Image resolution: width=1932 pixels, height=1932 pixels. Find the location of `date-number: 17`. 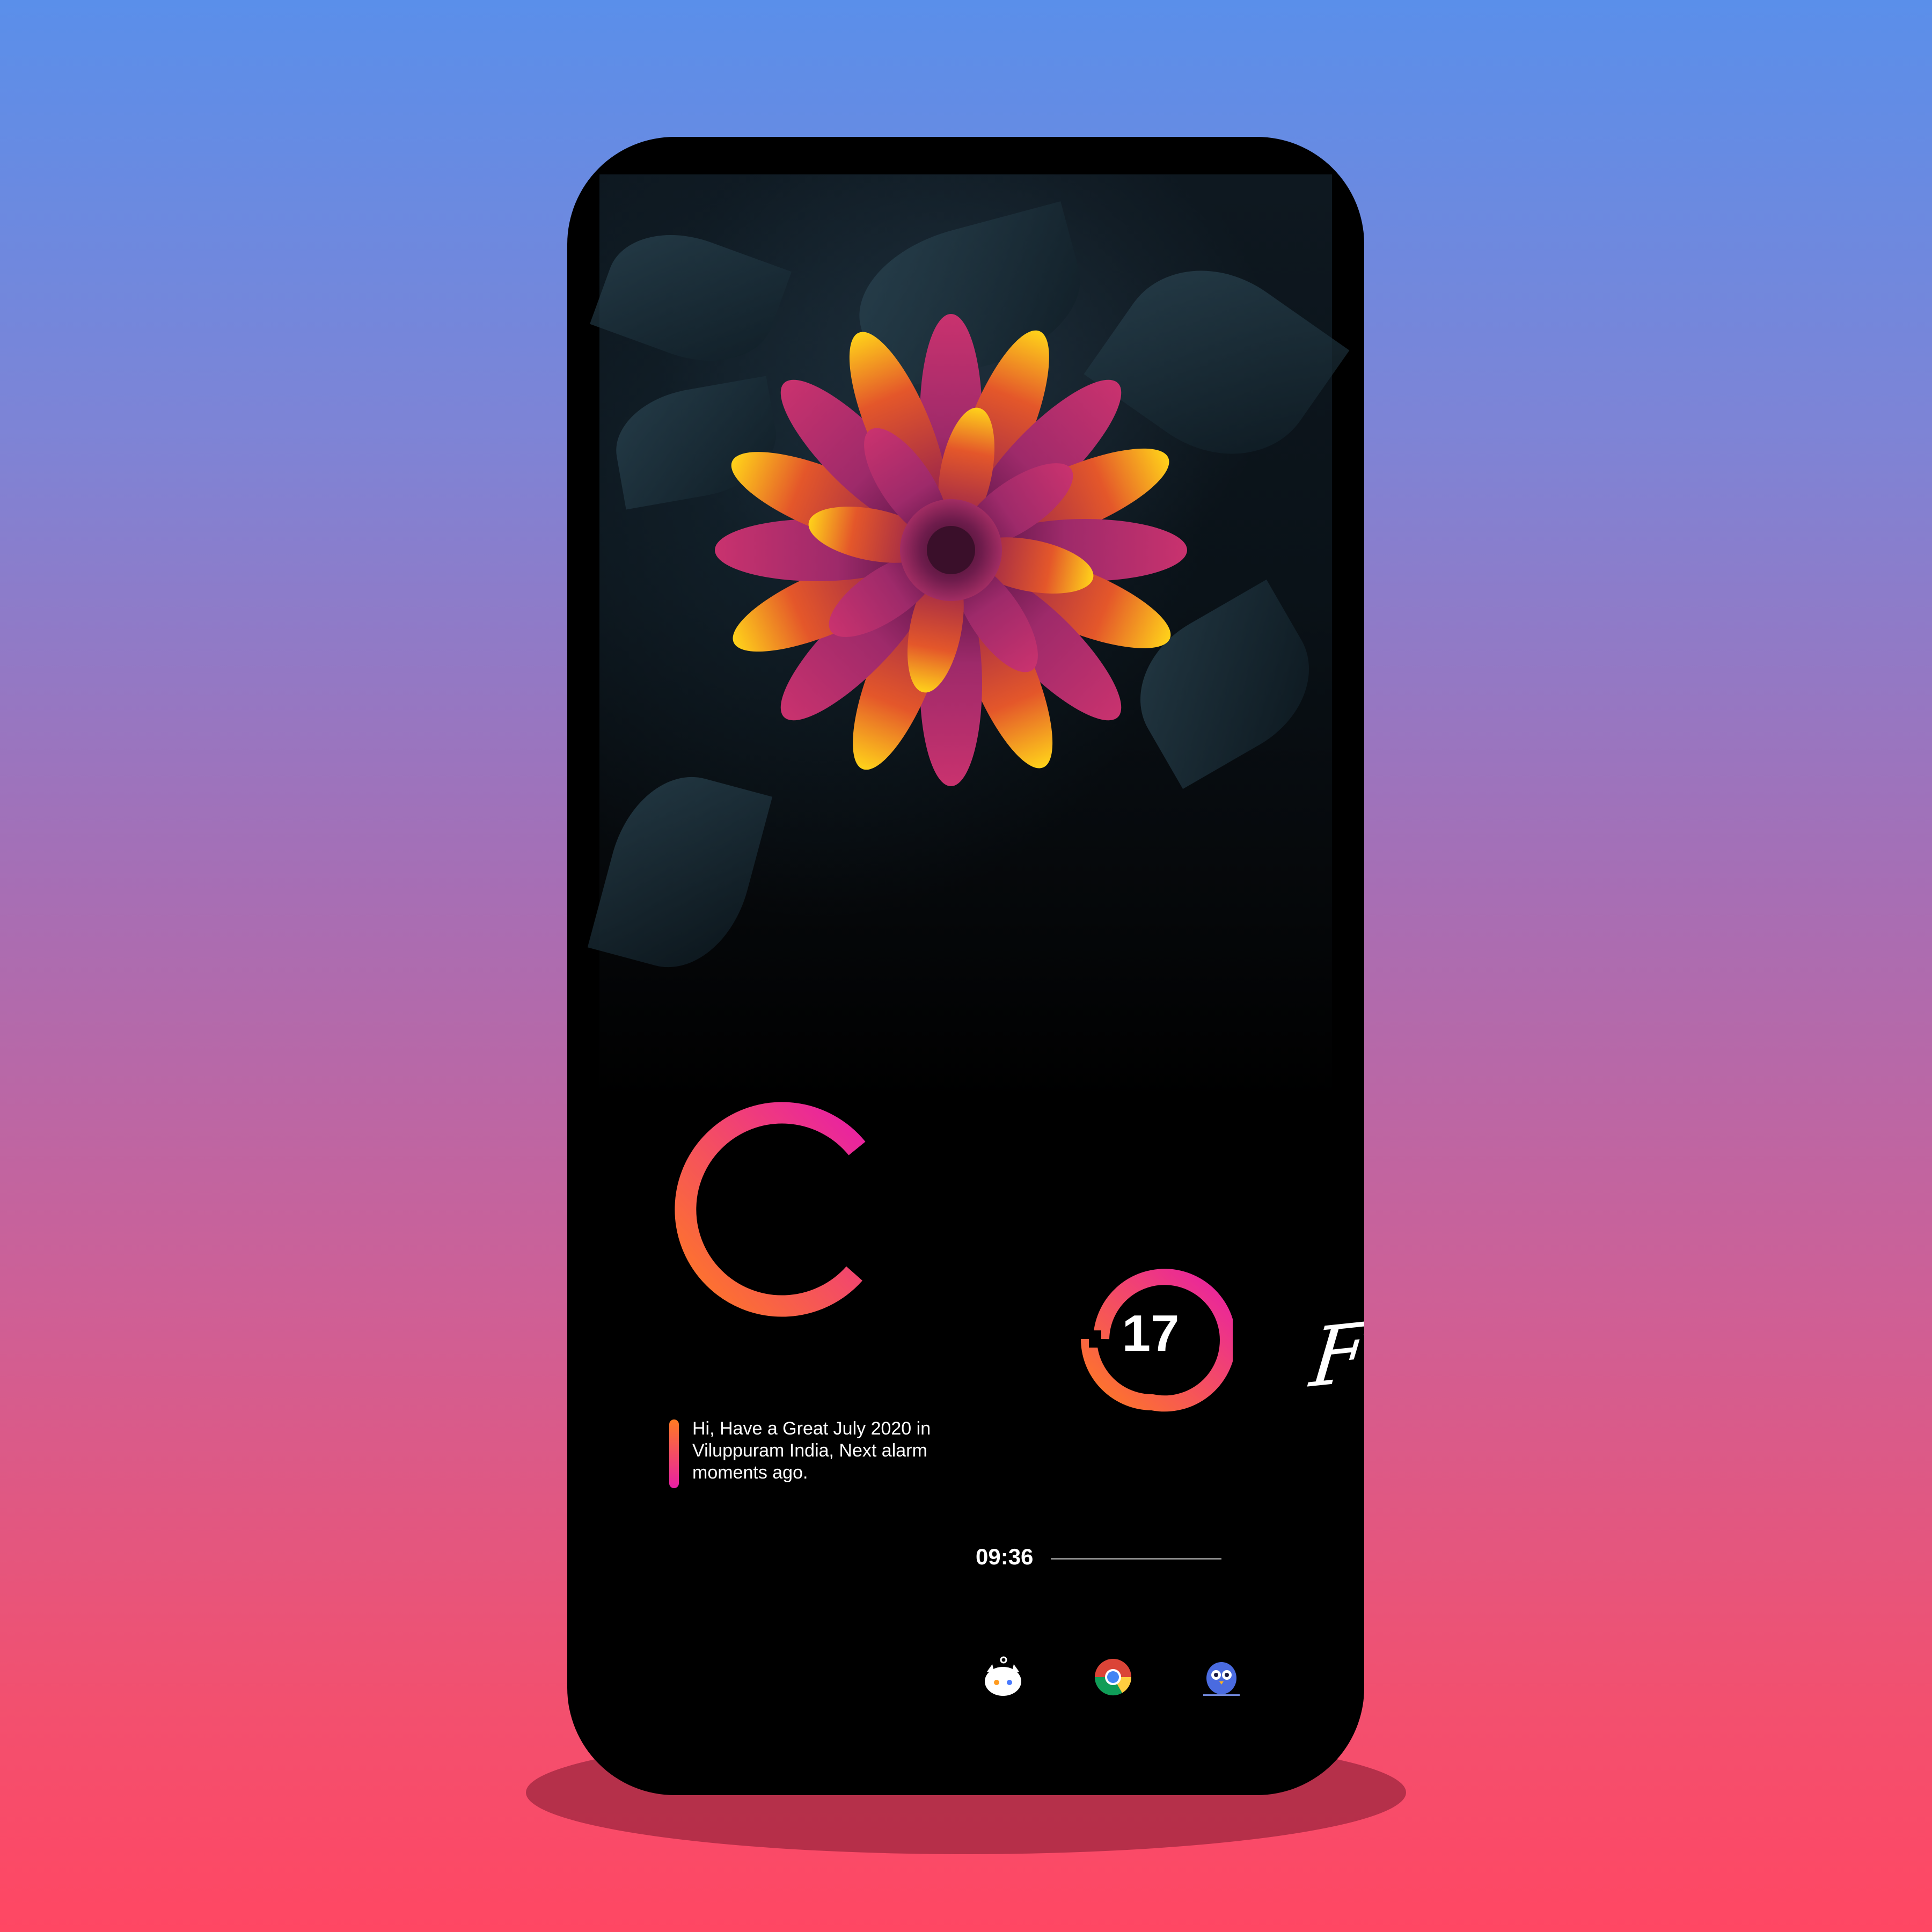

date-number: 17 is located at coordinates (1151, 1333).